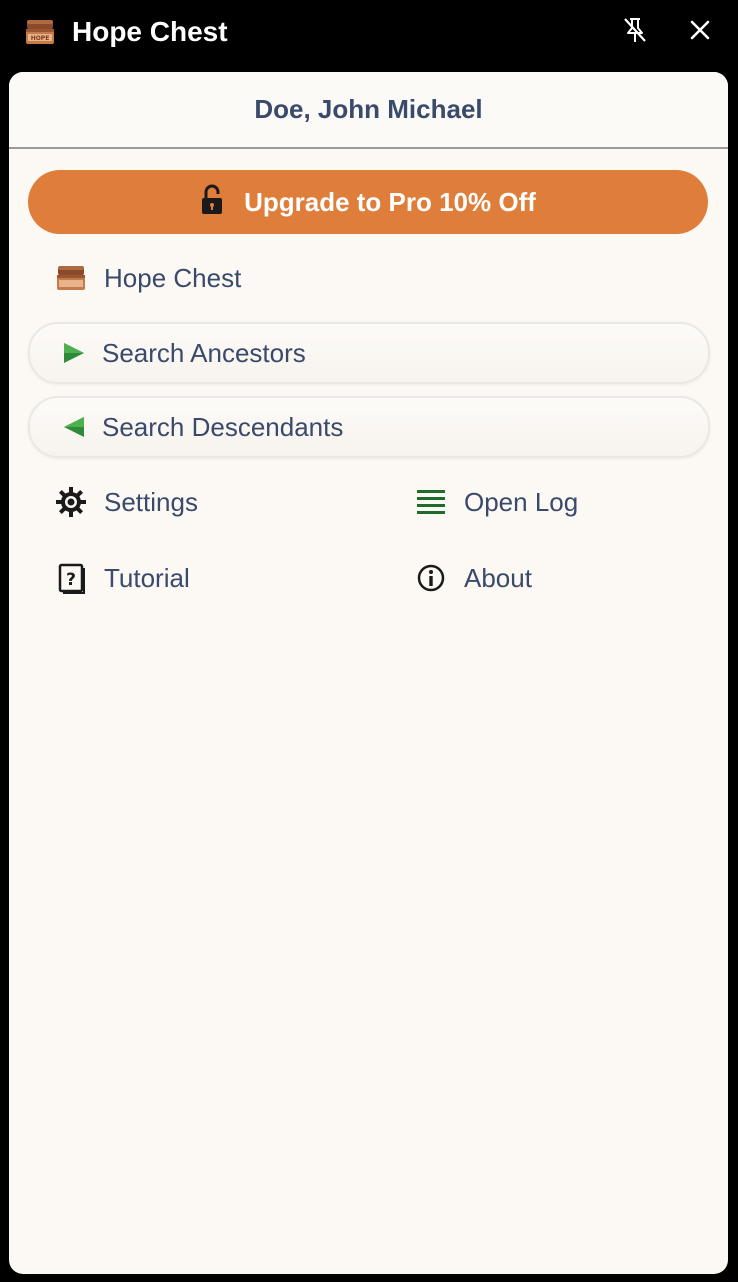 The image size is (738, 1282). Describe the element at coordinates (74, 353) in the screenshot. I see `play-right-icon` at that location.